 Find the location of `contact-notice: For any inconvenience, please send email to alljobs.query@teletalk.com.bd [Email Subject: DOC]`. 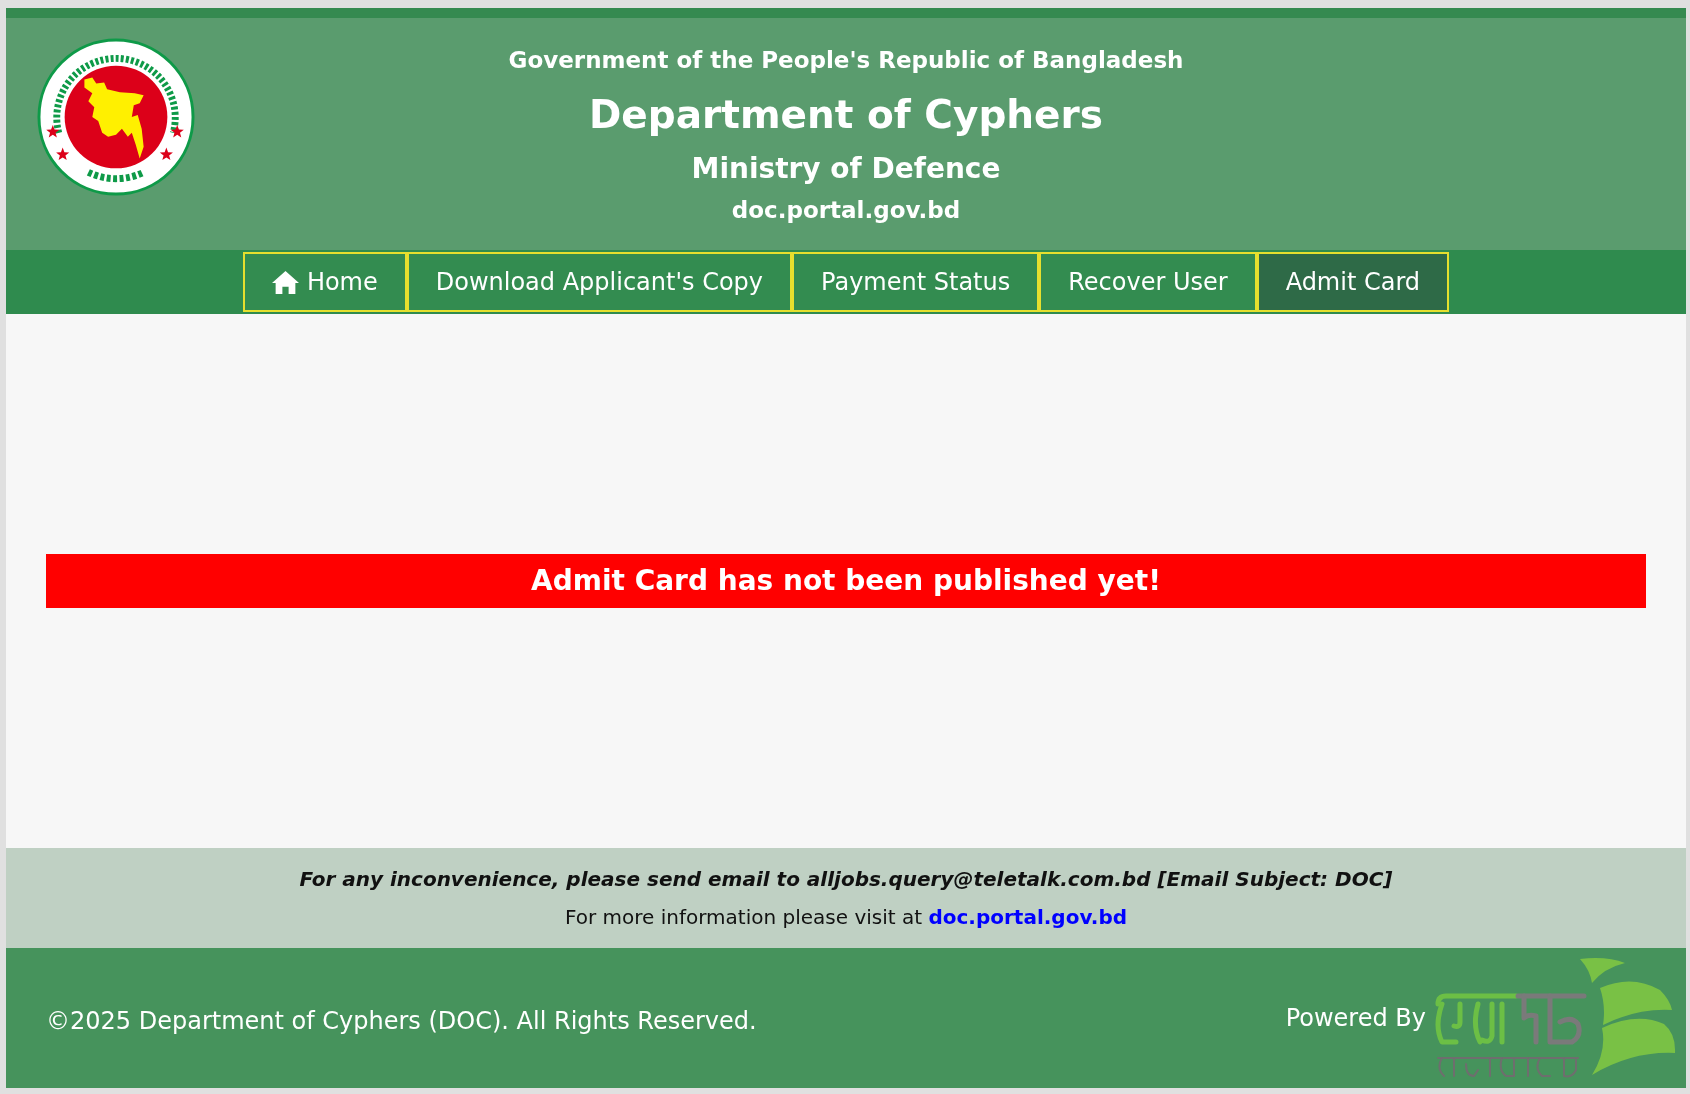

contact-notice: For any inconvenience, please send email to alljobs.query@teletalk.com.bd [Email Subject: DOC] is located at coordinates (846, 879).